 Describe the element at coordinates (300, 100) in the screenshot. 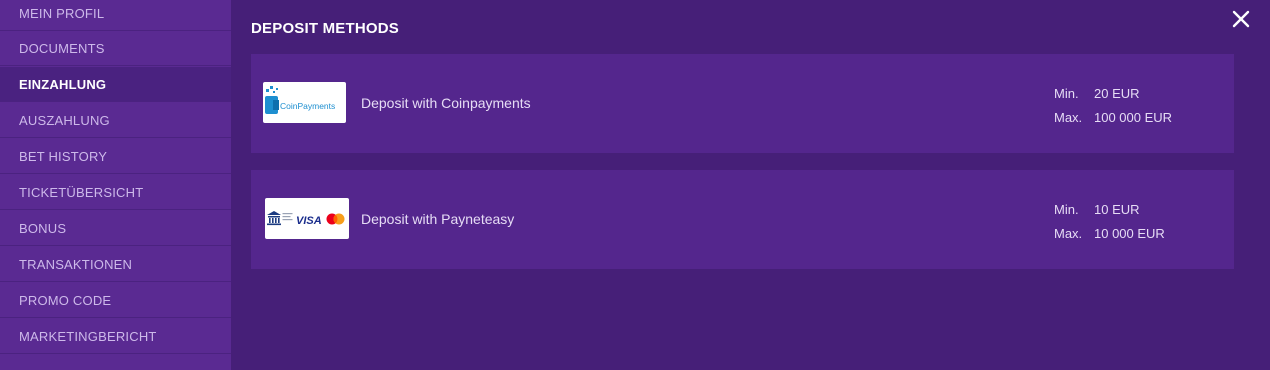

I see `coinpayments-logo-icon: CoinPayments` at that location.